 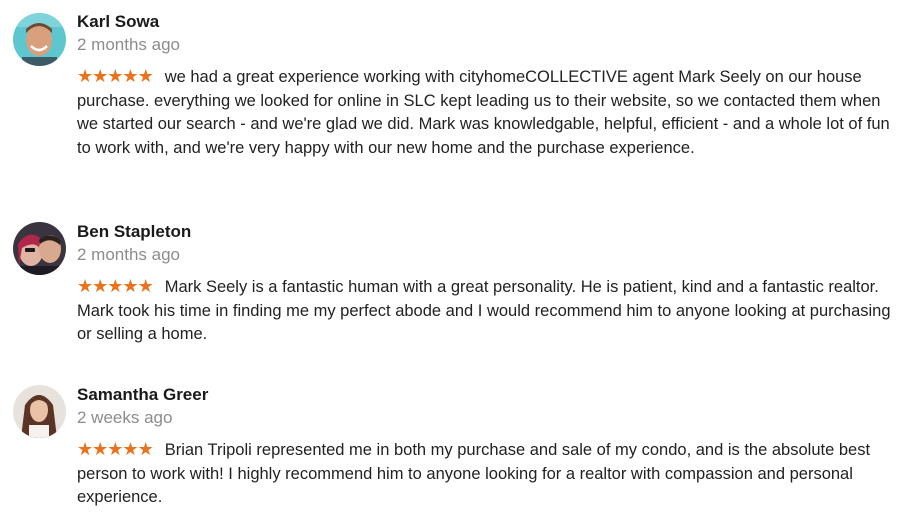 I want to click on review-author: Samantha Greer, so click(x=142, y=395).